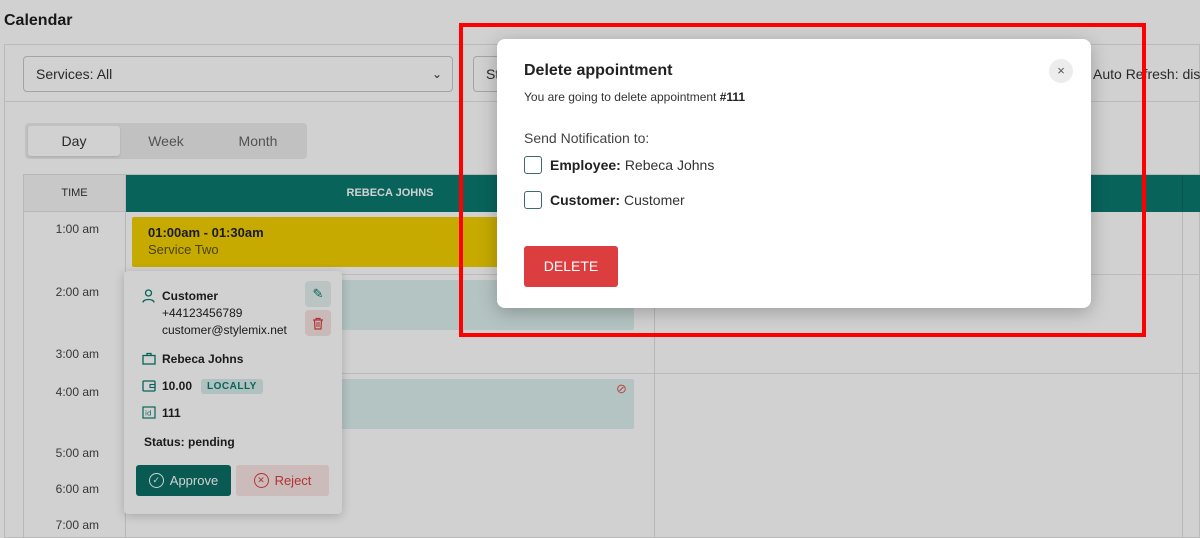 This screenshot has height=538, width=1200. Describe the element at coordinates (669, 165) in the screenshot. I see `employee-option-value: Rebeca Johns` at that location.